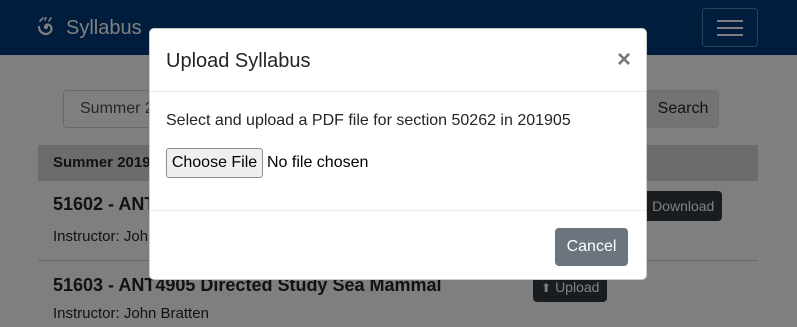 Image resolution: width=797 pixels, height=327 pixels. I want to click on file-status: No file chosen, so click(318, 162).